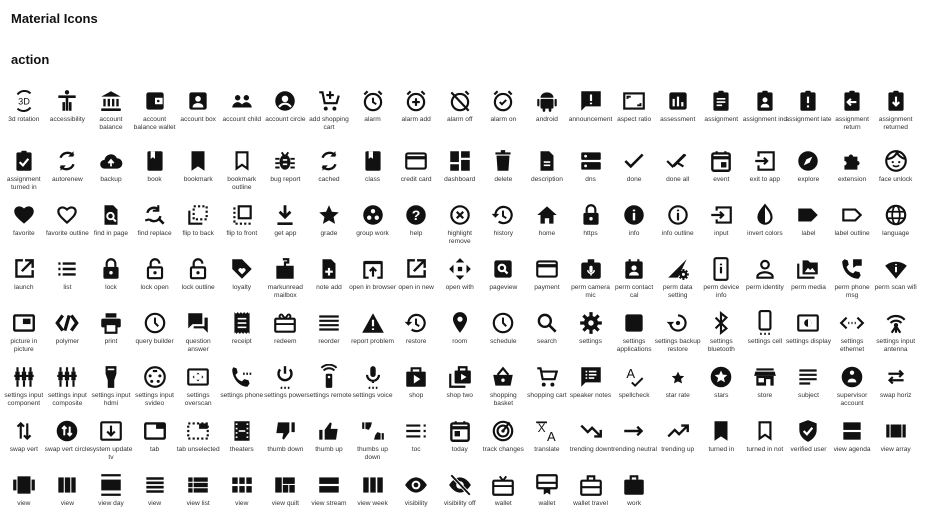 The height and width of the screenshot is (527, 930). What do you see at coordinates (416, 443) in the screenshot?
I see `icon-tile-toc: toc` at bounding box center [416, 443].